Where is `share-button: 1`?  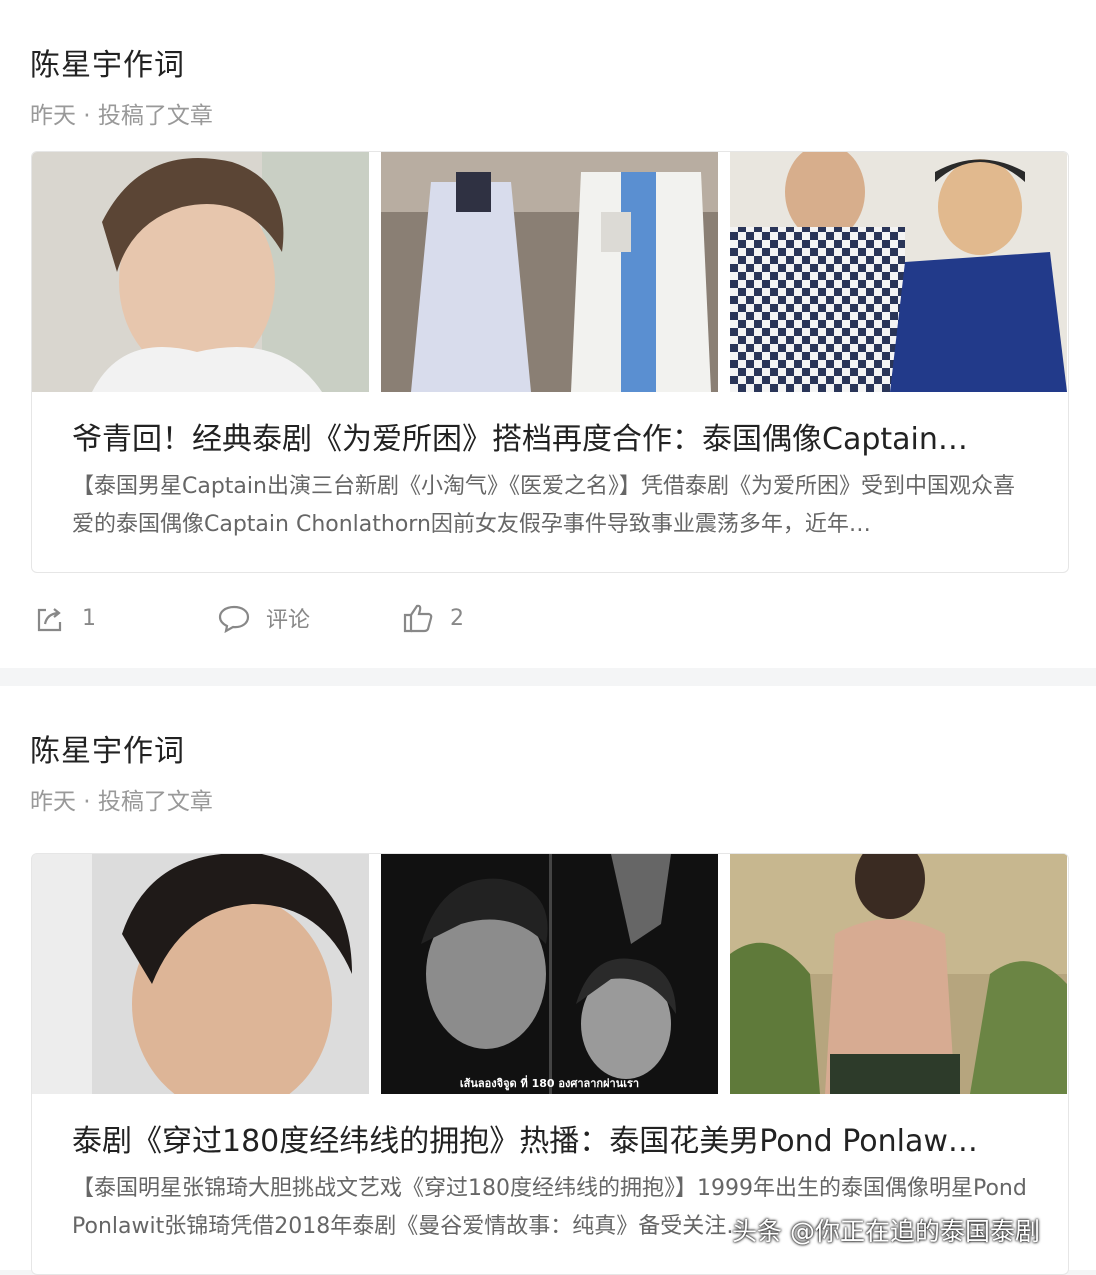
share-button: 1 is located at coordinates (64, 618).